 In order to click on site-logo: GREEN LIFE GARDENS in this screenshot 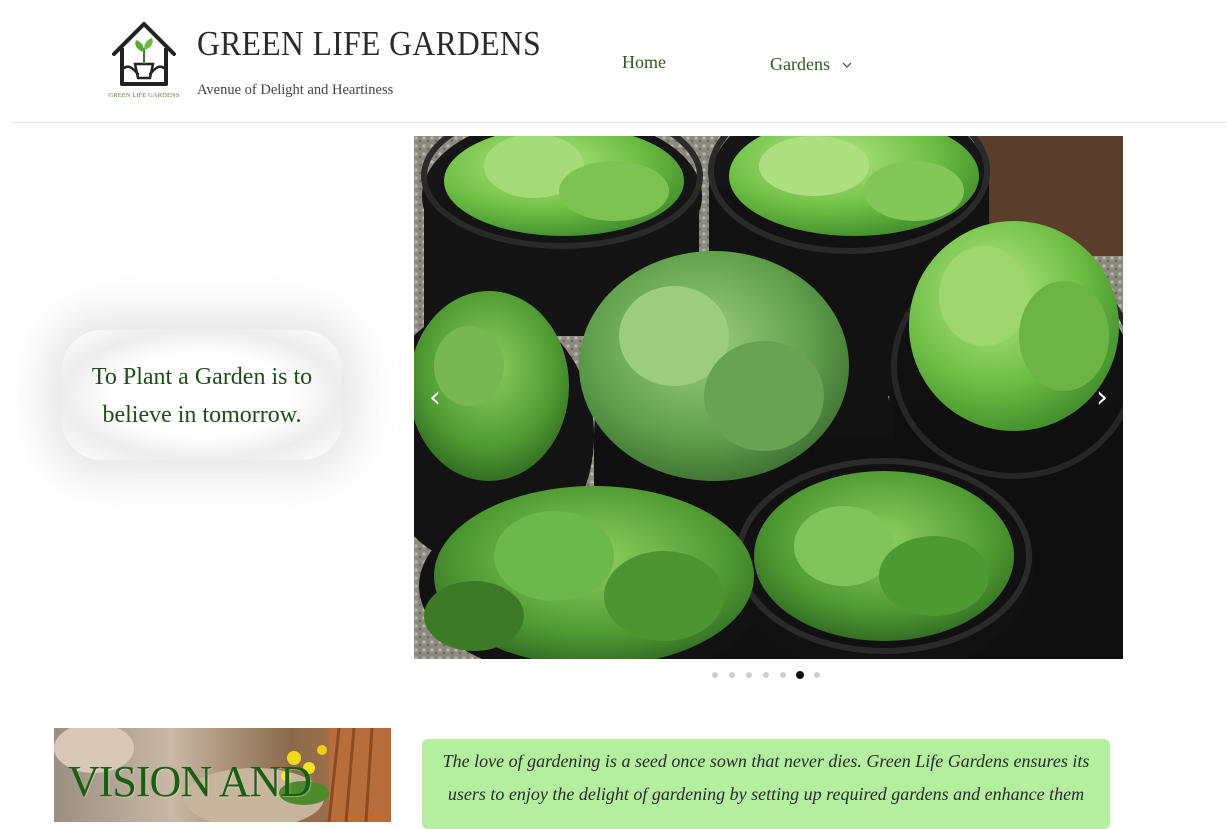, I will do `click(144, 60)`.